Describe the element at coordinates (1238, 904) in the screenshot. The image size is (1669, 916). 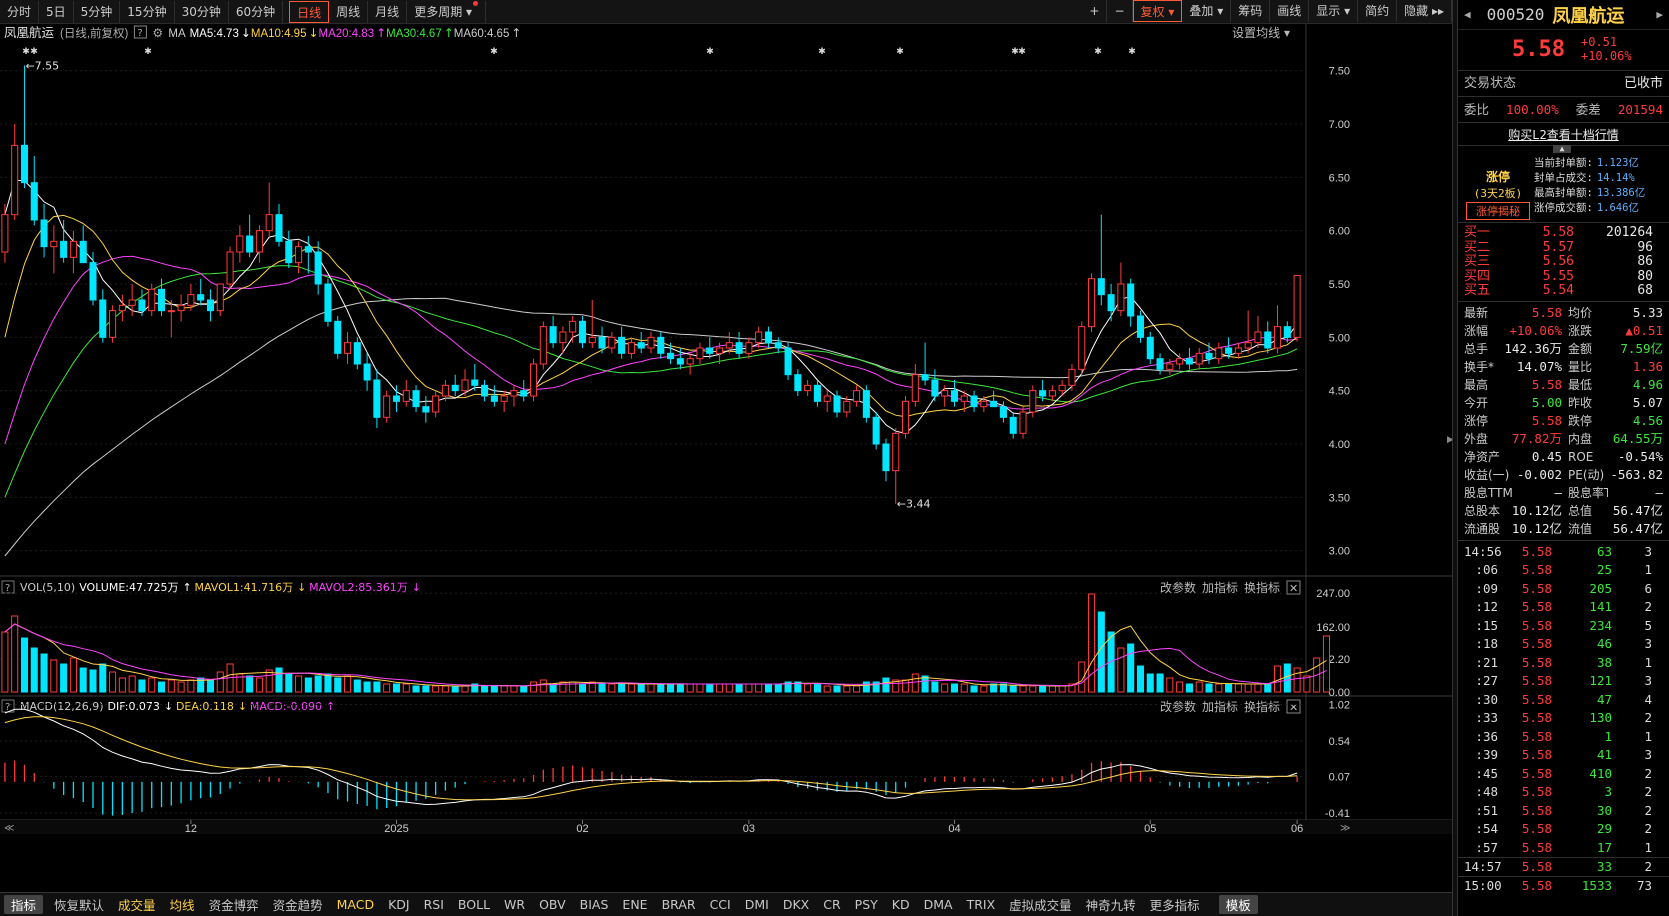
I see `indicator-tab-26: 模板` at that location.